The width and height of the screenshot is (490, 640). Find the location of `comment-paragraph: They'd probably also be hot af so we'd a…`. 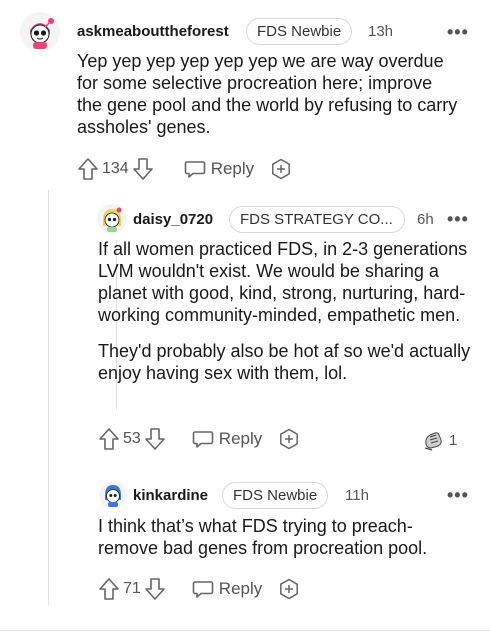

comment-paragraph: They'd probably also be hot af so we'd a… is located at coordinates (284, 362).